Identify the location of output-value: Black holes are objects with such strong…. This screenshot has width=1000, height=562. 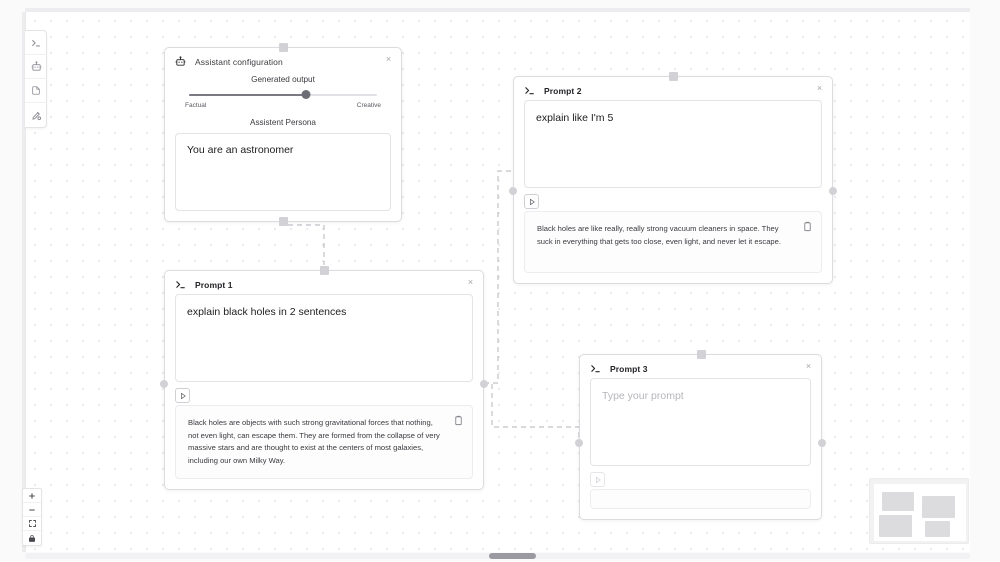
(314, 441).